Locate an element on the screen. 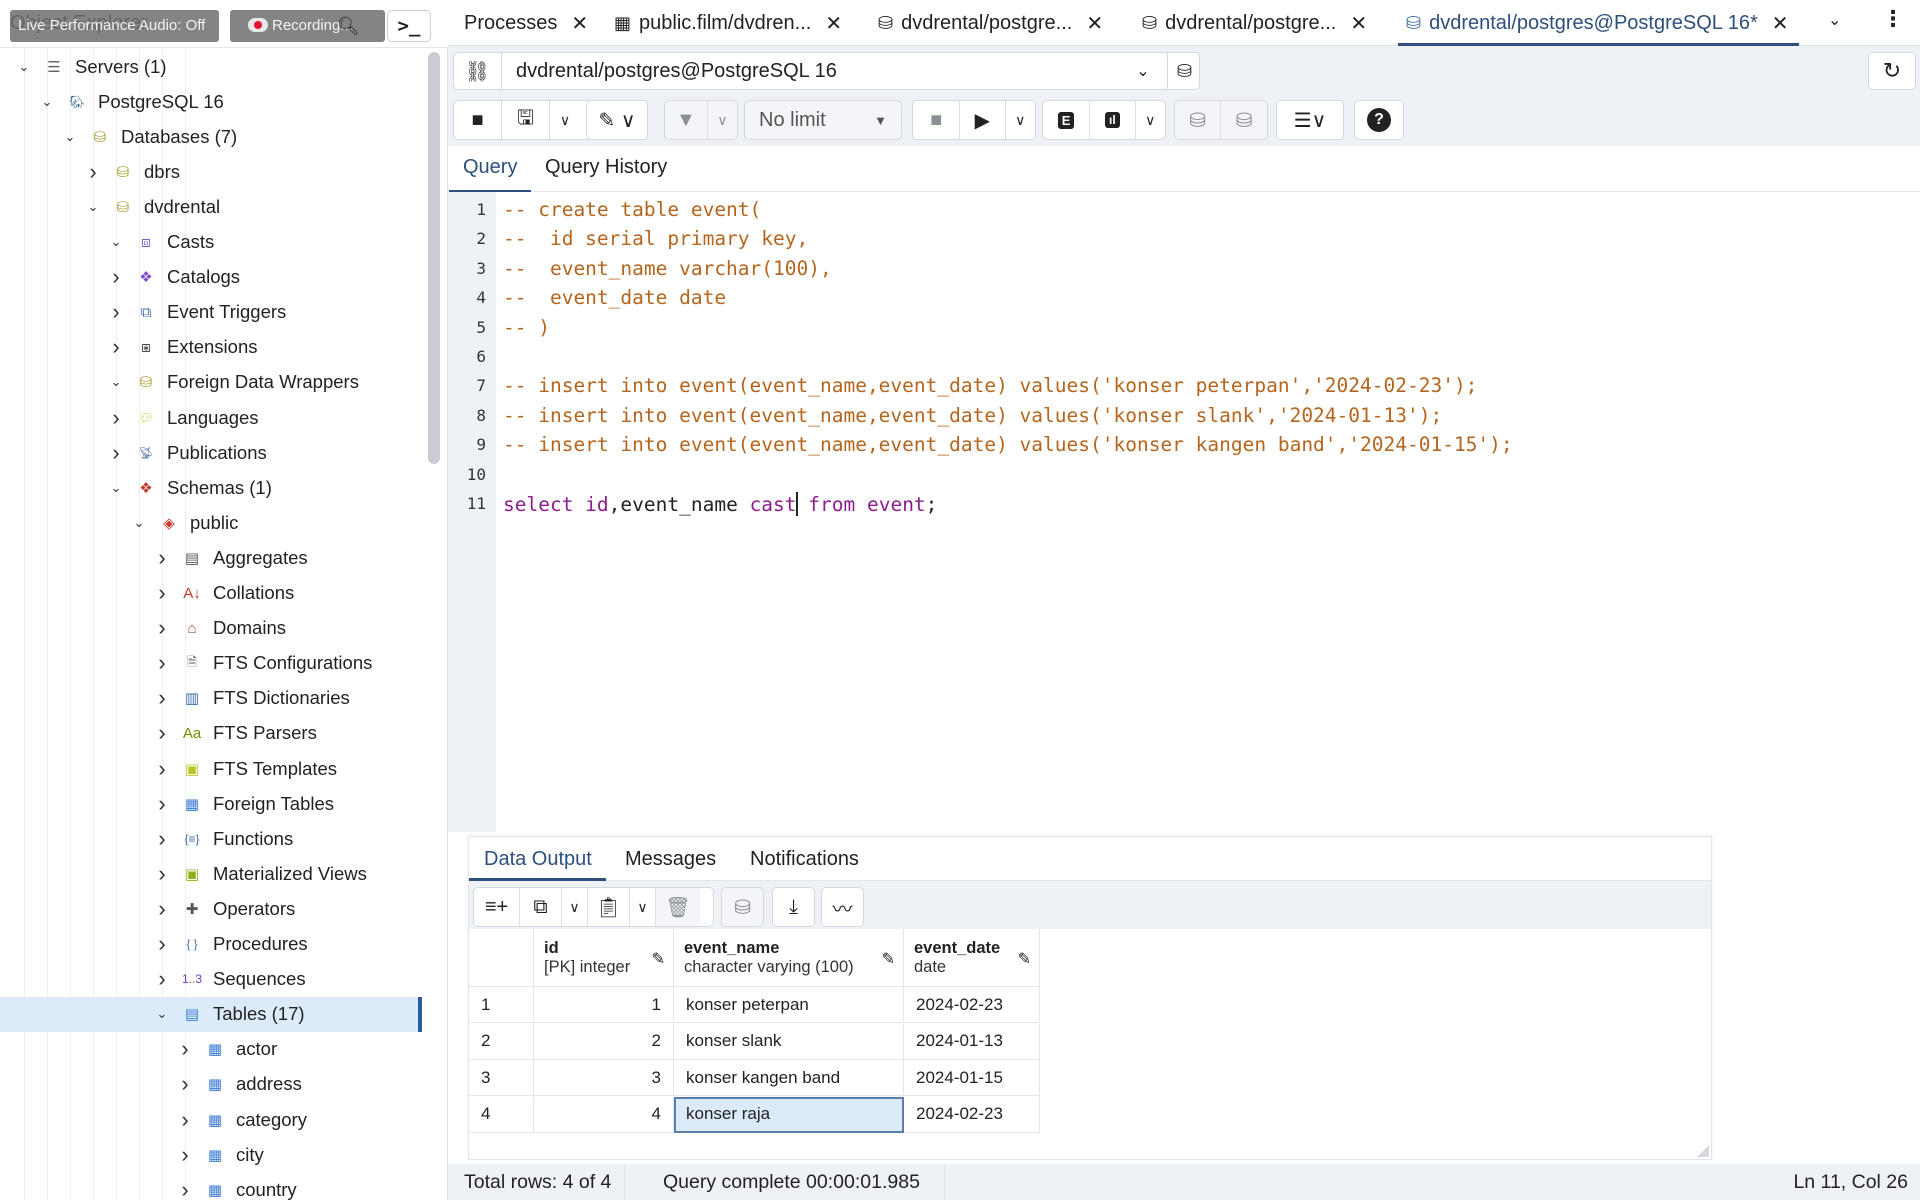  edit-menu-button: ✎ ∨ is located at coordinates (617, 120).